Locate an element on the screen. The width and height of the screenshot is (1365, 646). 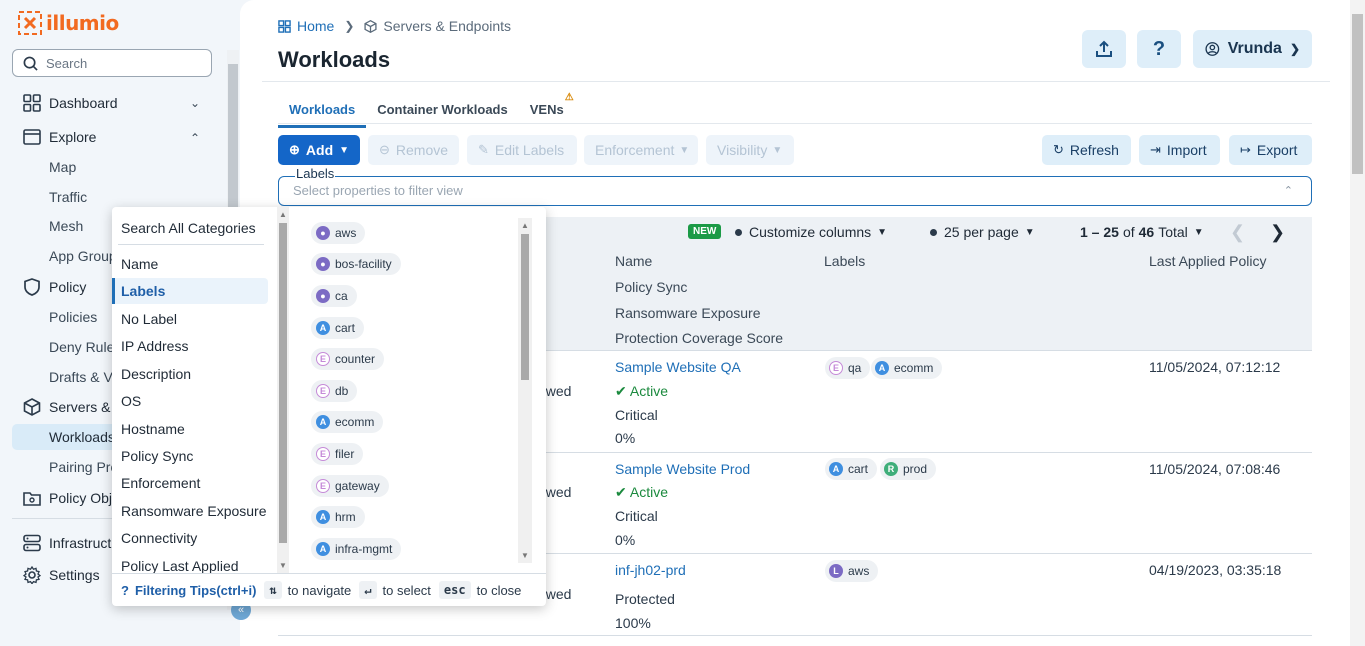
label-option: ● aws is located at coordinates (338, 233).